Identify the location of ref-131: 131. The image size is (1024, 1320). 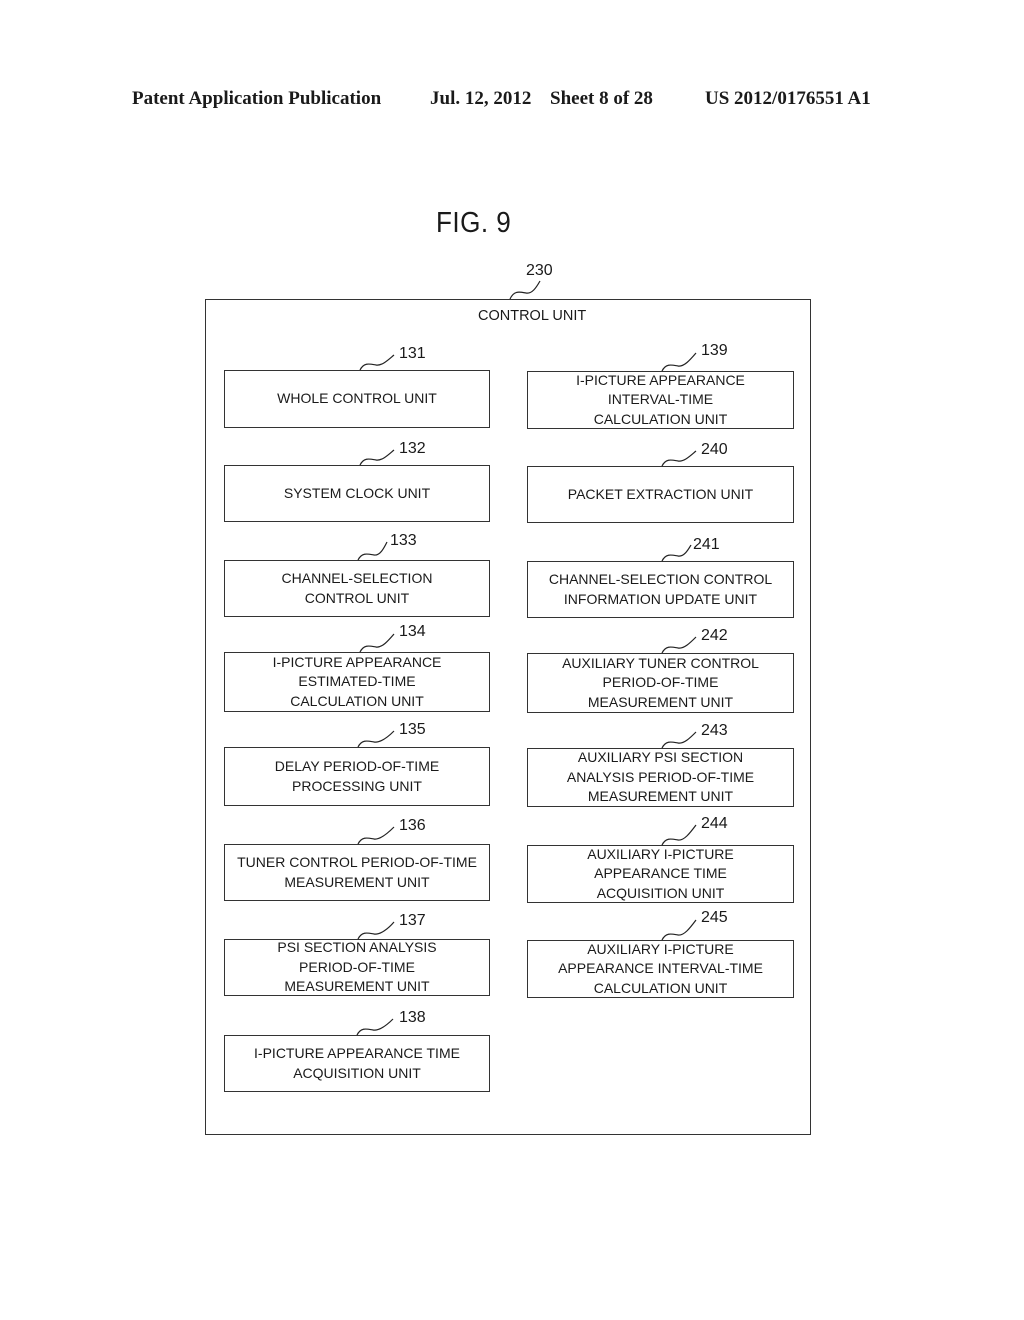
(412, 353).